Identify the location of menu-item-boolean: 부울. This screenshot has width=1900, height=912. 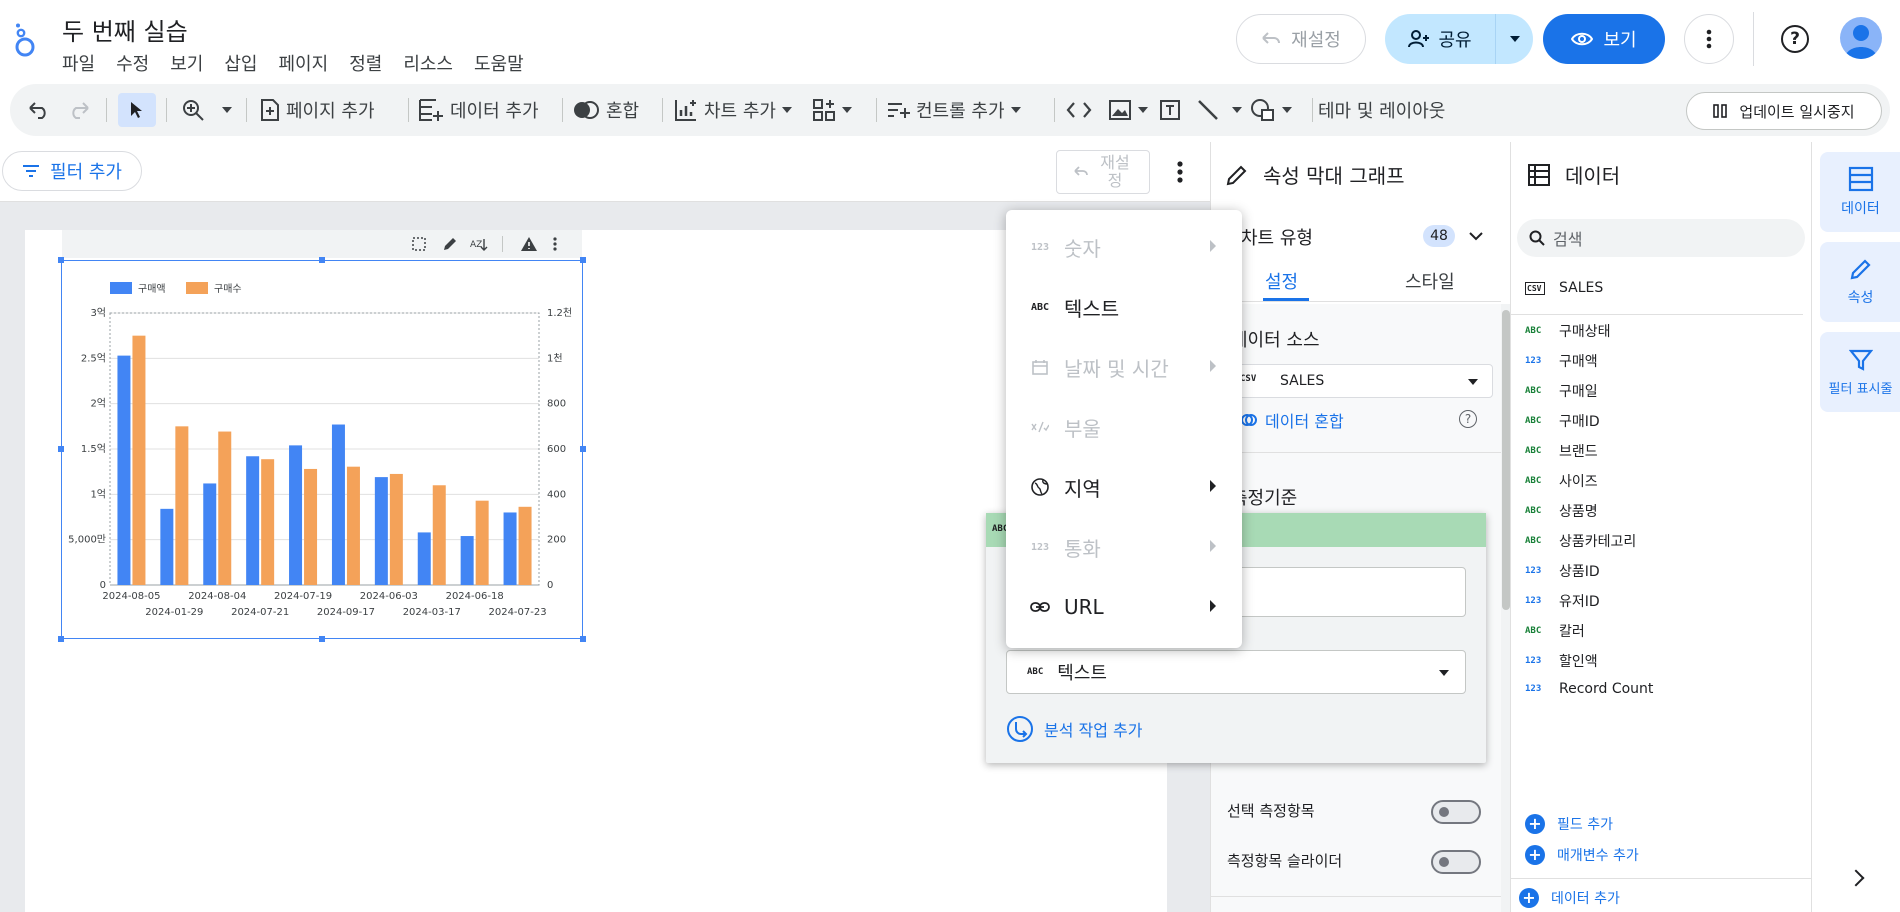
(1124, 427).